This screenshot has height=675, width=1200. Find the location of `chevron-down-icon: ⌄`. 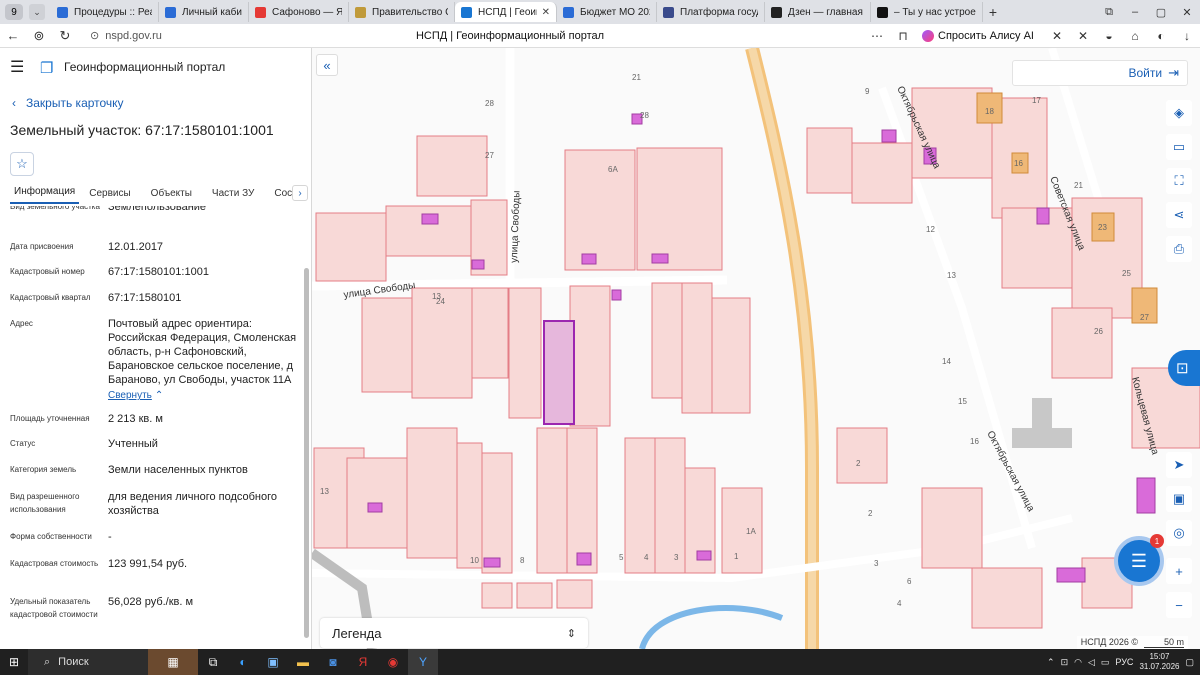

chevron-down-icon: ⌄ is located at coordinates (37, 12).